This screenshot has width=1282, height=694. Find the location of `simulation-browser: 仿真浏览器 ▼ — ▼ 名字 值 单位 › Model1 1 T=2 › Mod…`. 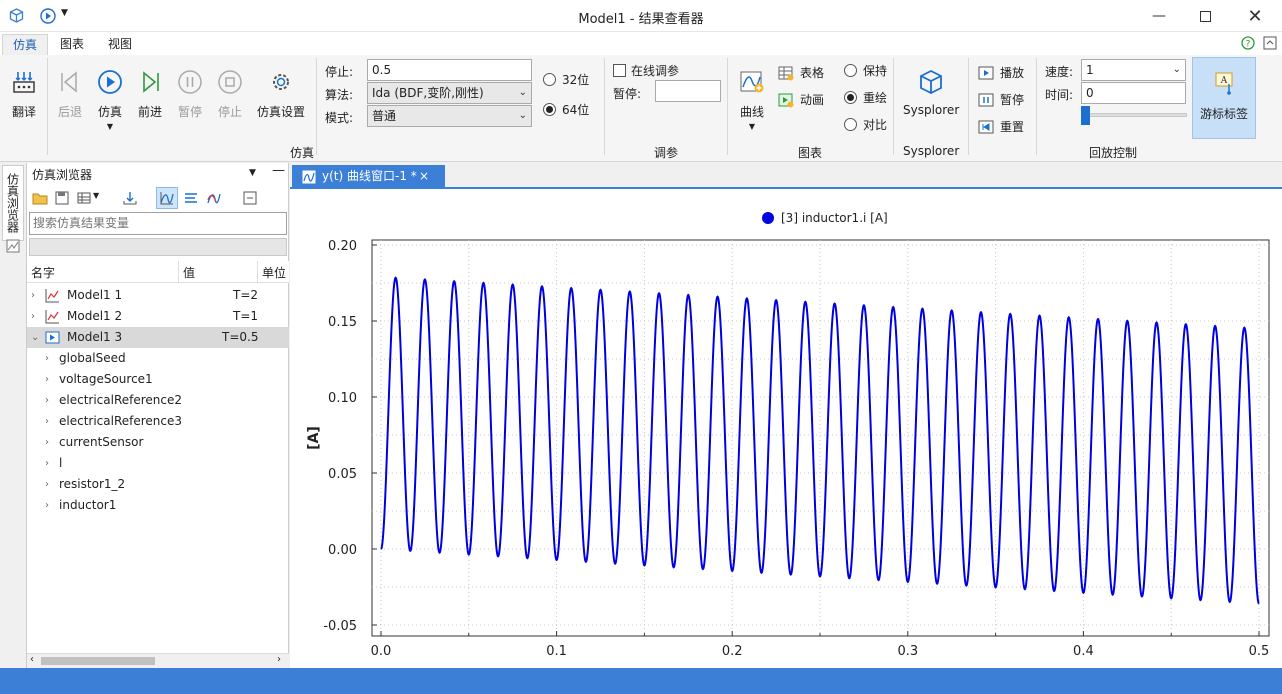

simulation-browser: 仿真浏览器 ▼ — ▼ 名字 值 单位 › Model1 1 T=2 › Mod… is located at coordinates (158, 415).